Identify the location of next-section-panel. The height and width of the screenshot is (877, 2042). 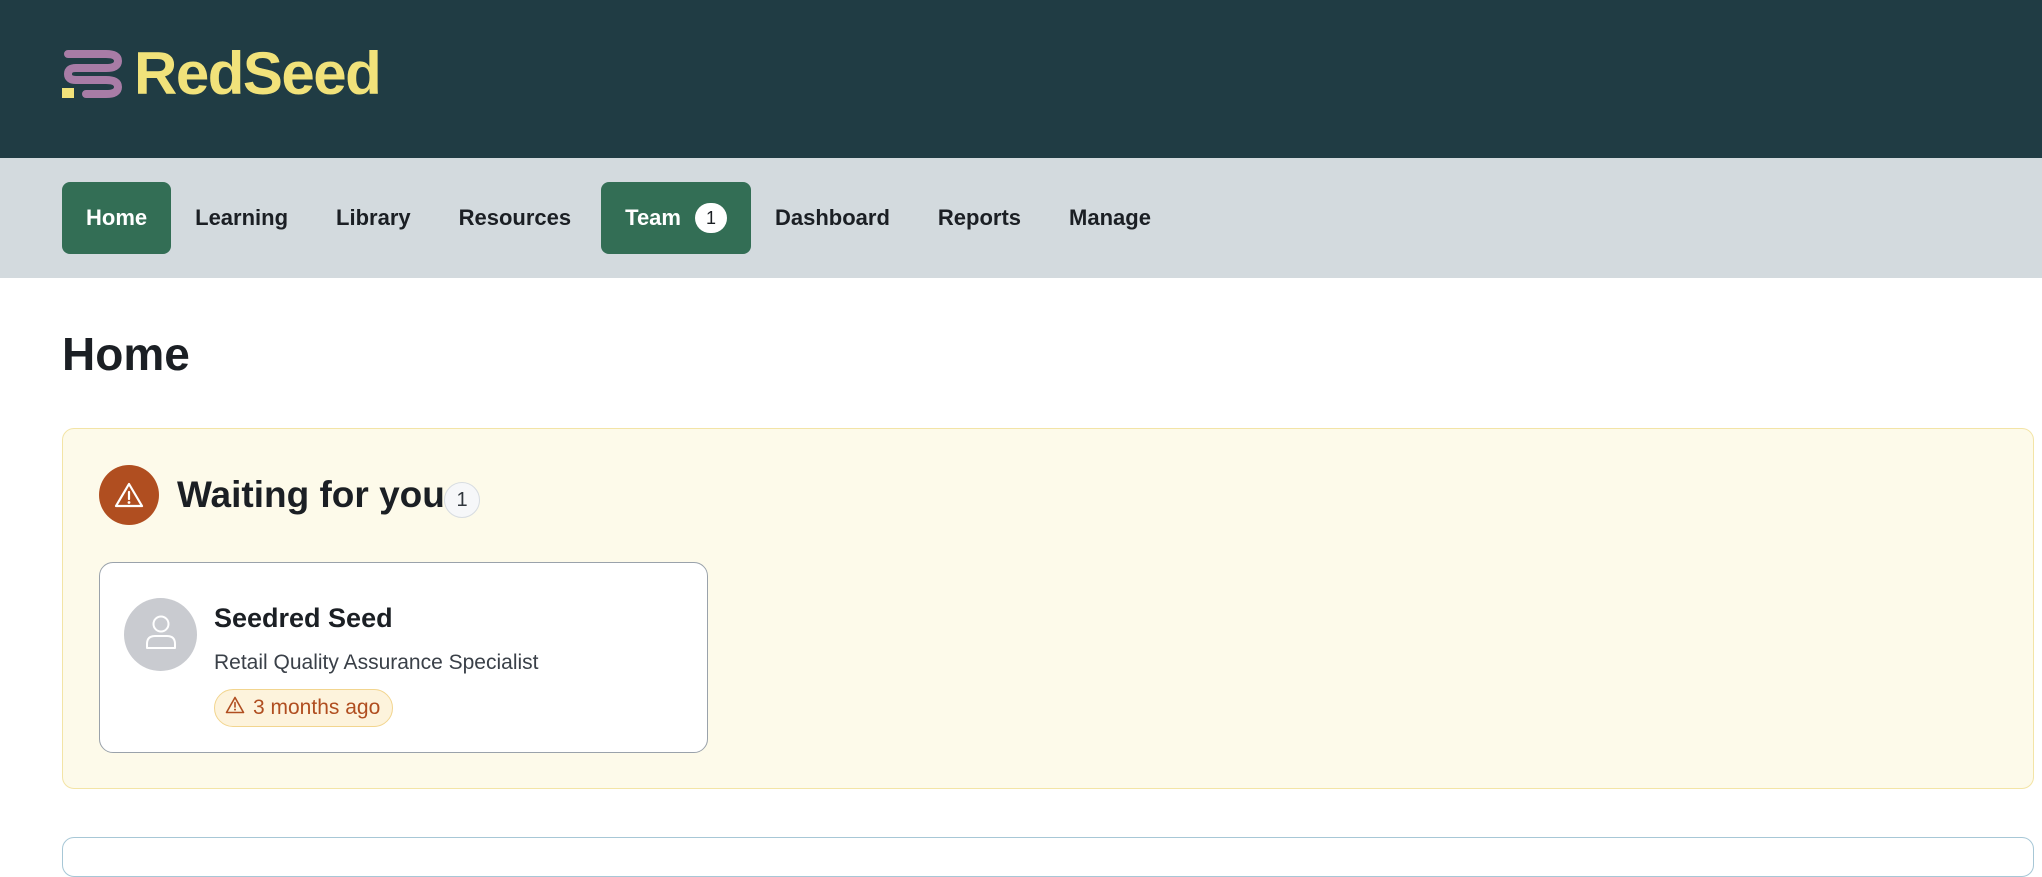
(1048, 857).